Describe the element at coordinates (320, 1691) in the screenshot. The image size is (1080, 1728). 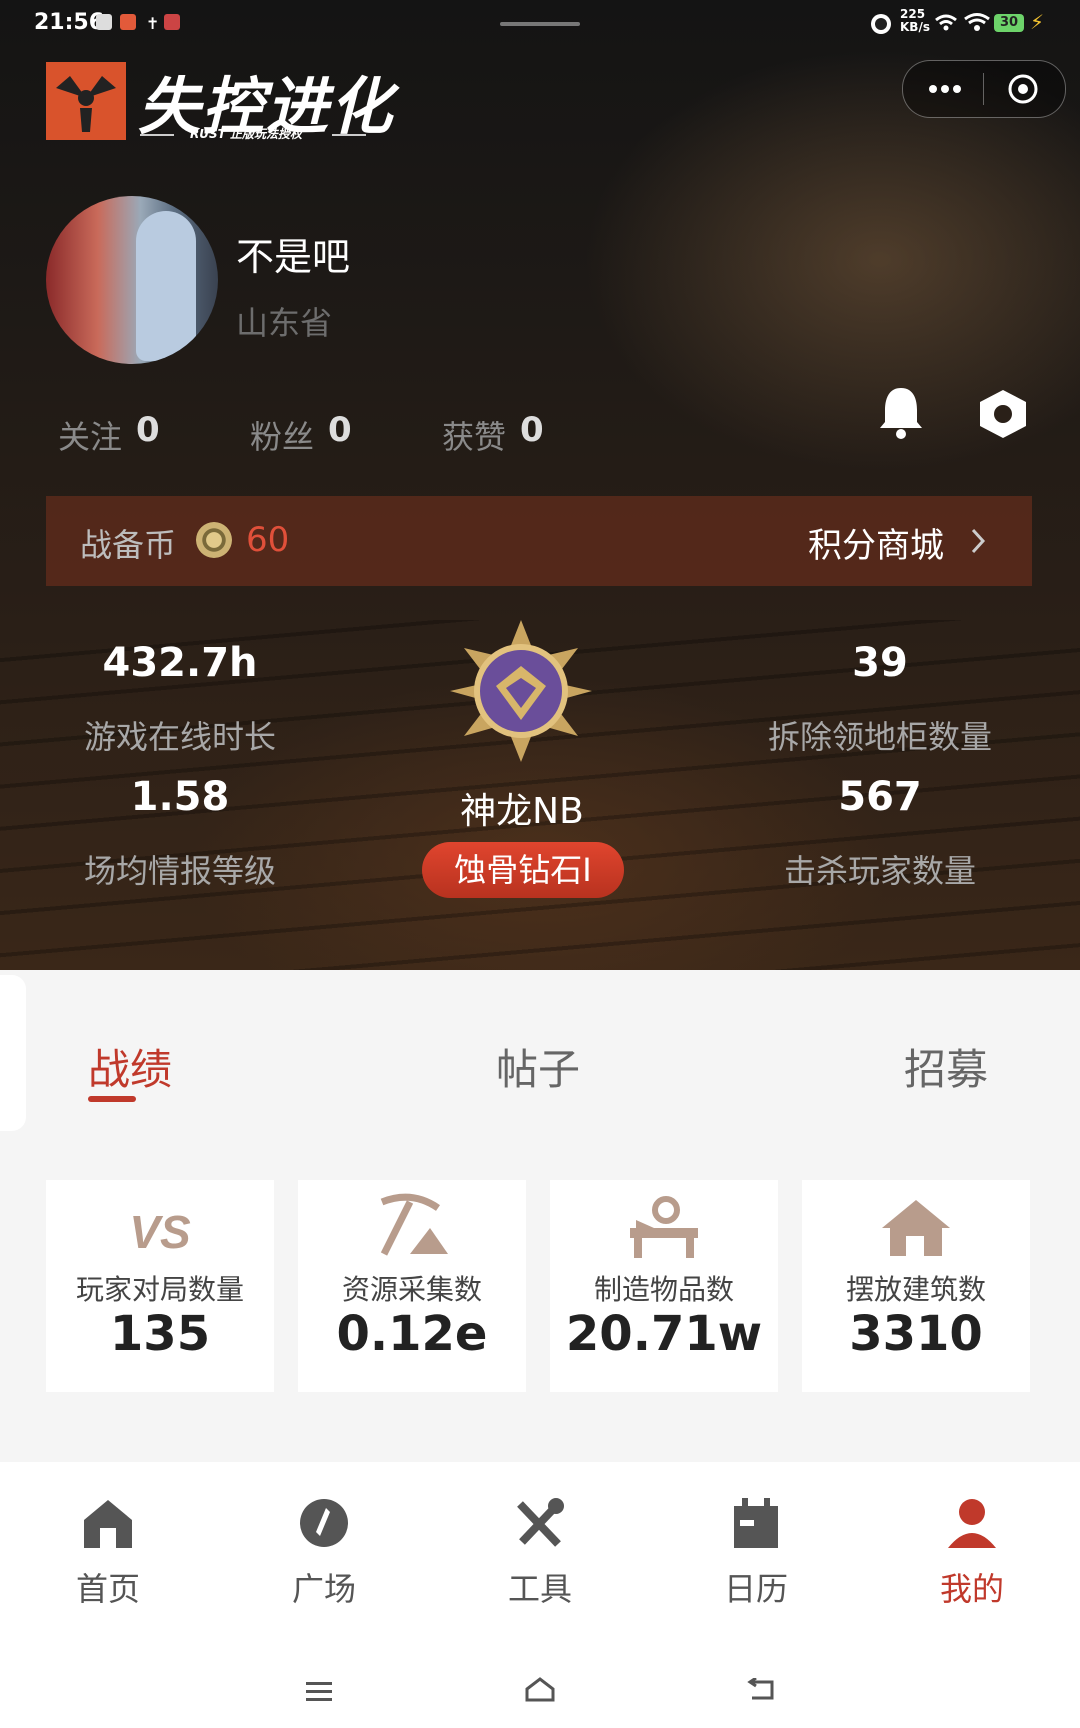
I see `menu-icon` at that location.